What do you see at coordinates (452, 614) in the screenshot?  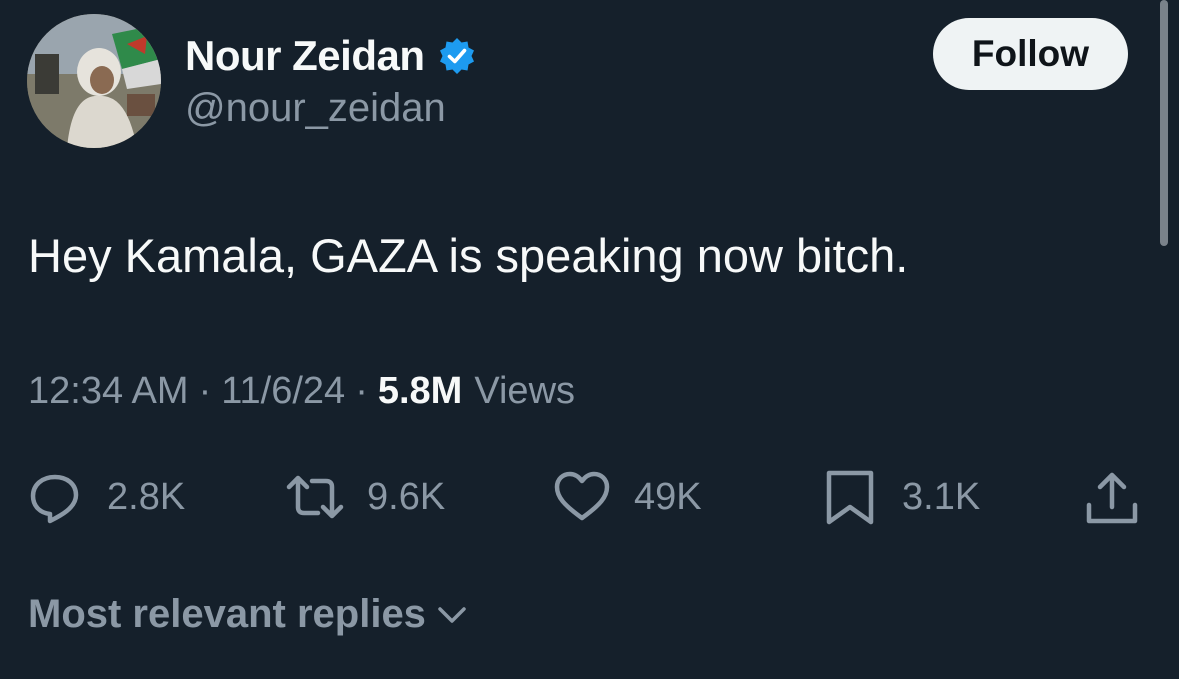 I see `chevron-down-icon` at bounding box center [452, 614].